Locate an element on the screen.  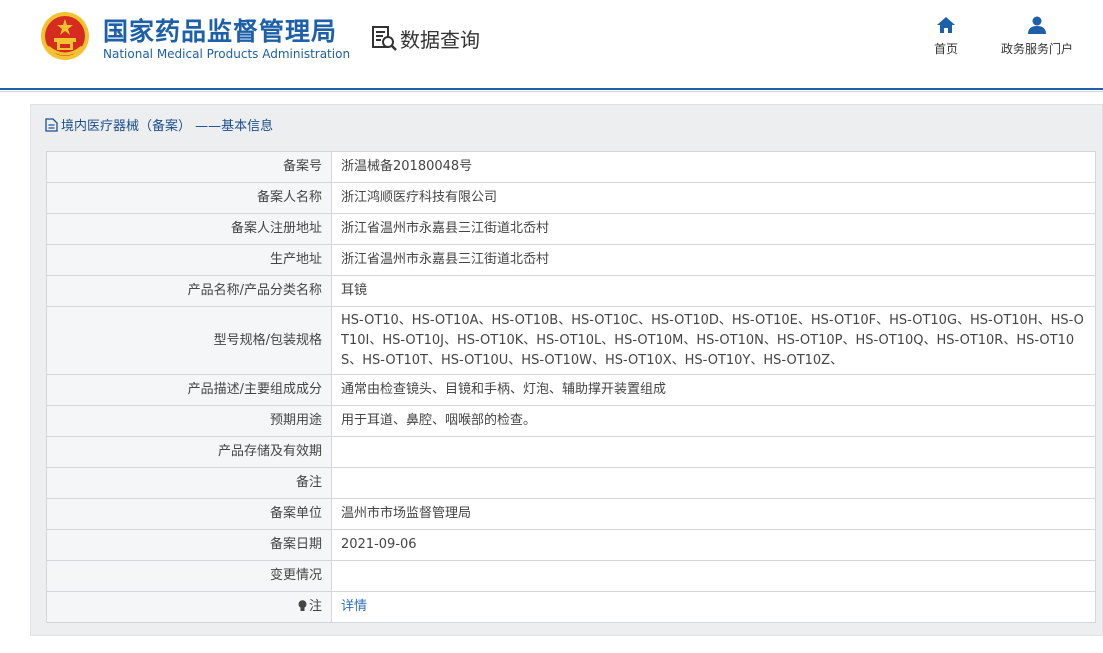
field-label: 备案号 is located at coordinates (189, 167).